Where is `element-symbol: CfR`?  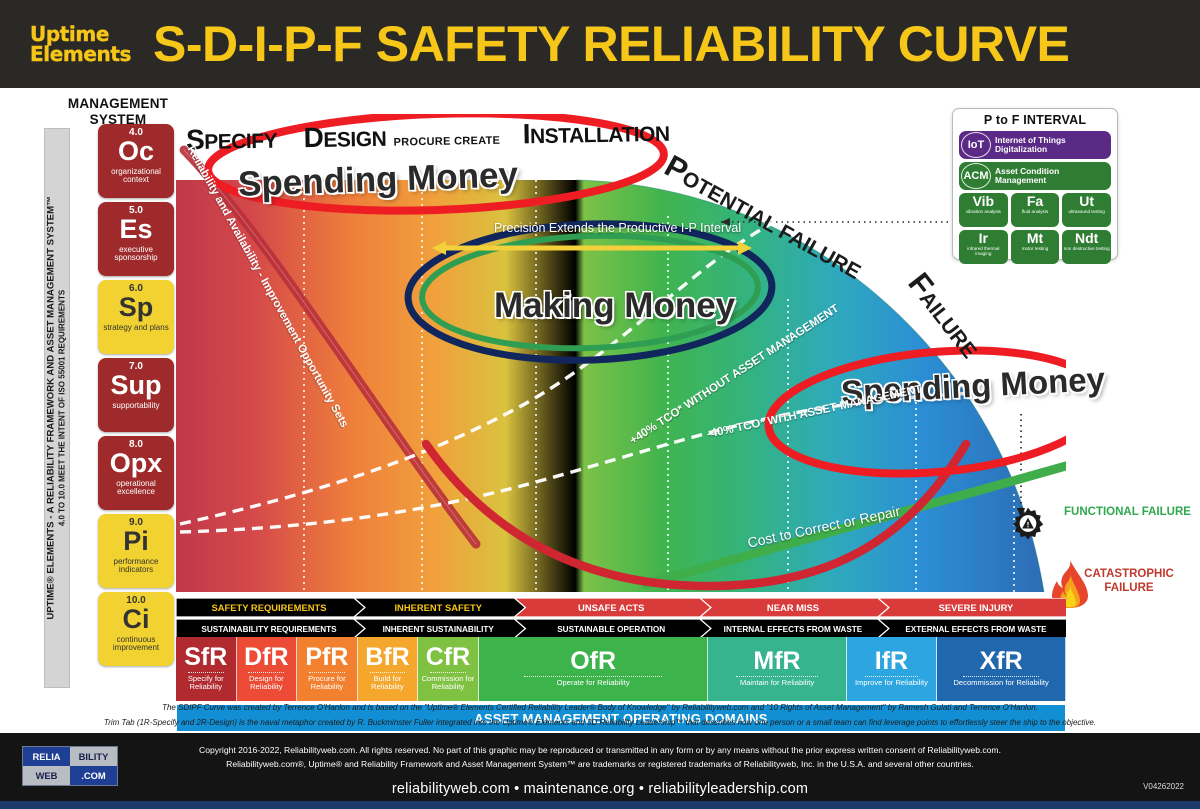 element-symbol: CfR is located at coordinates (448, 657).